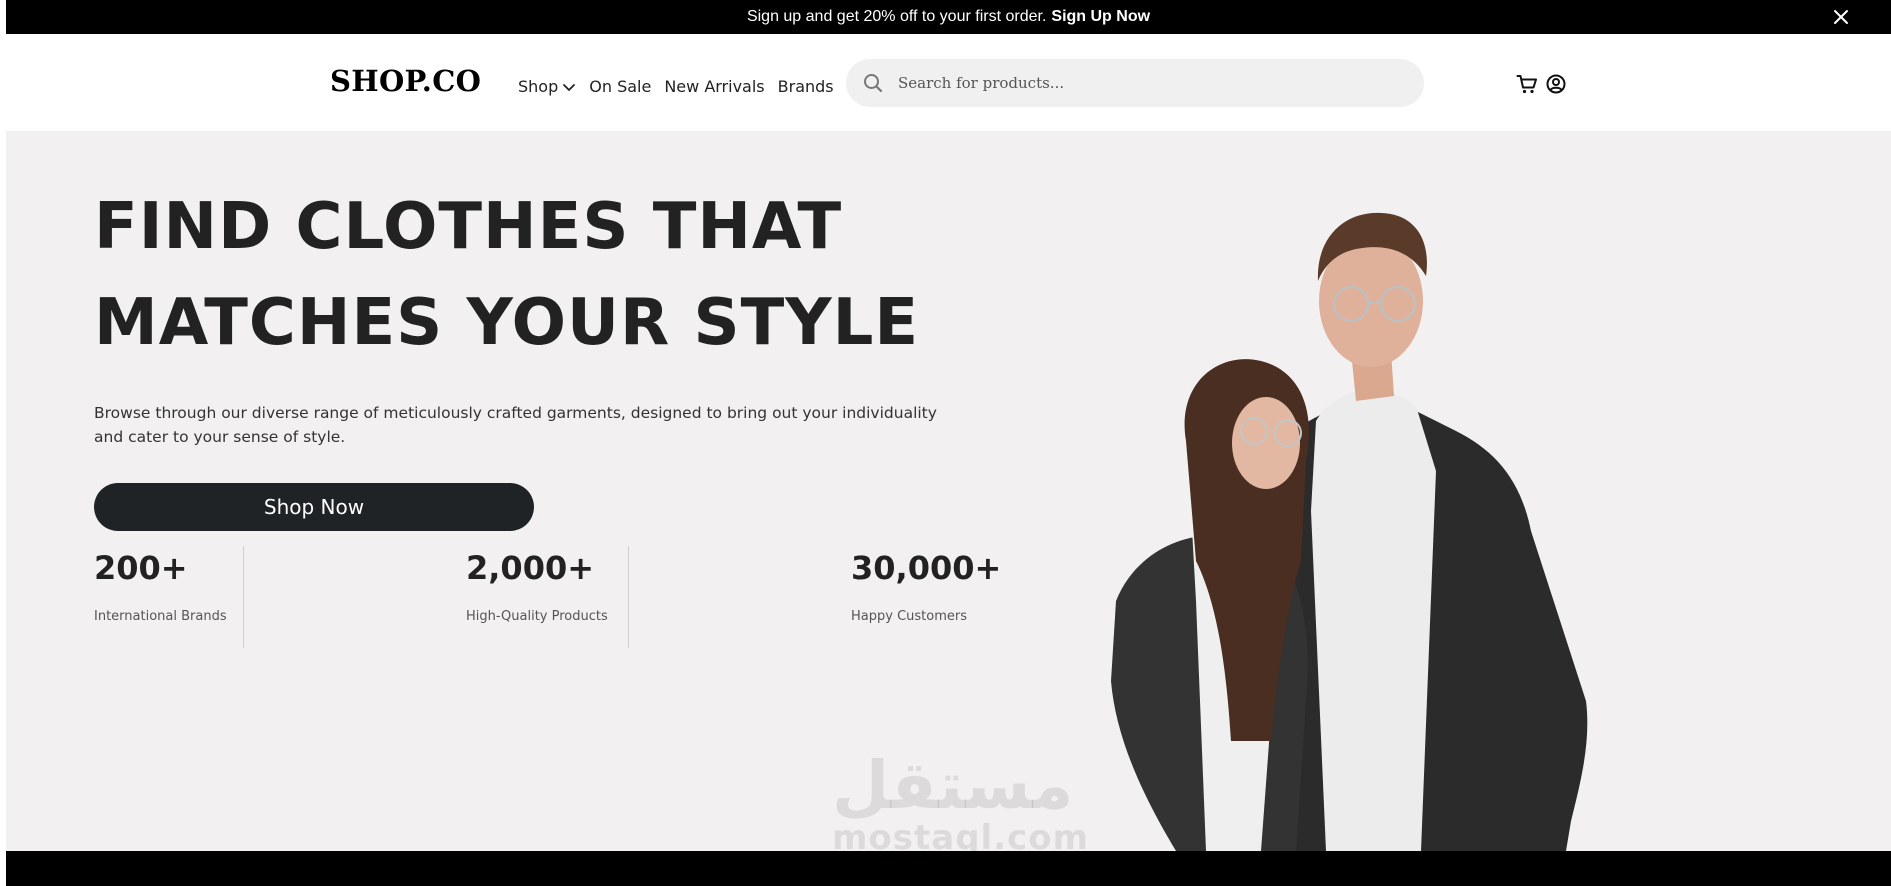 This screenshot has height=886, width=1891. I want to click on stat-products: 2,000+ High-Quality Products, so click(537, 586).